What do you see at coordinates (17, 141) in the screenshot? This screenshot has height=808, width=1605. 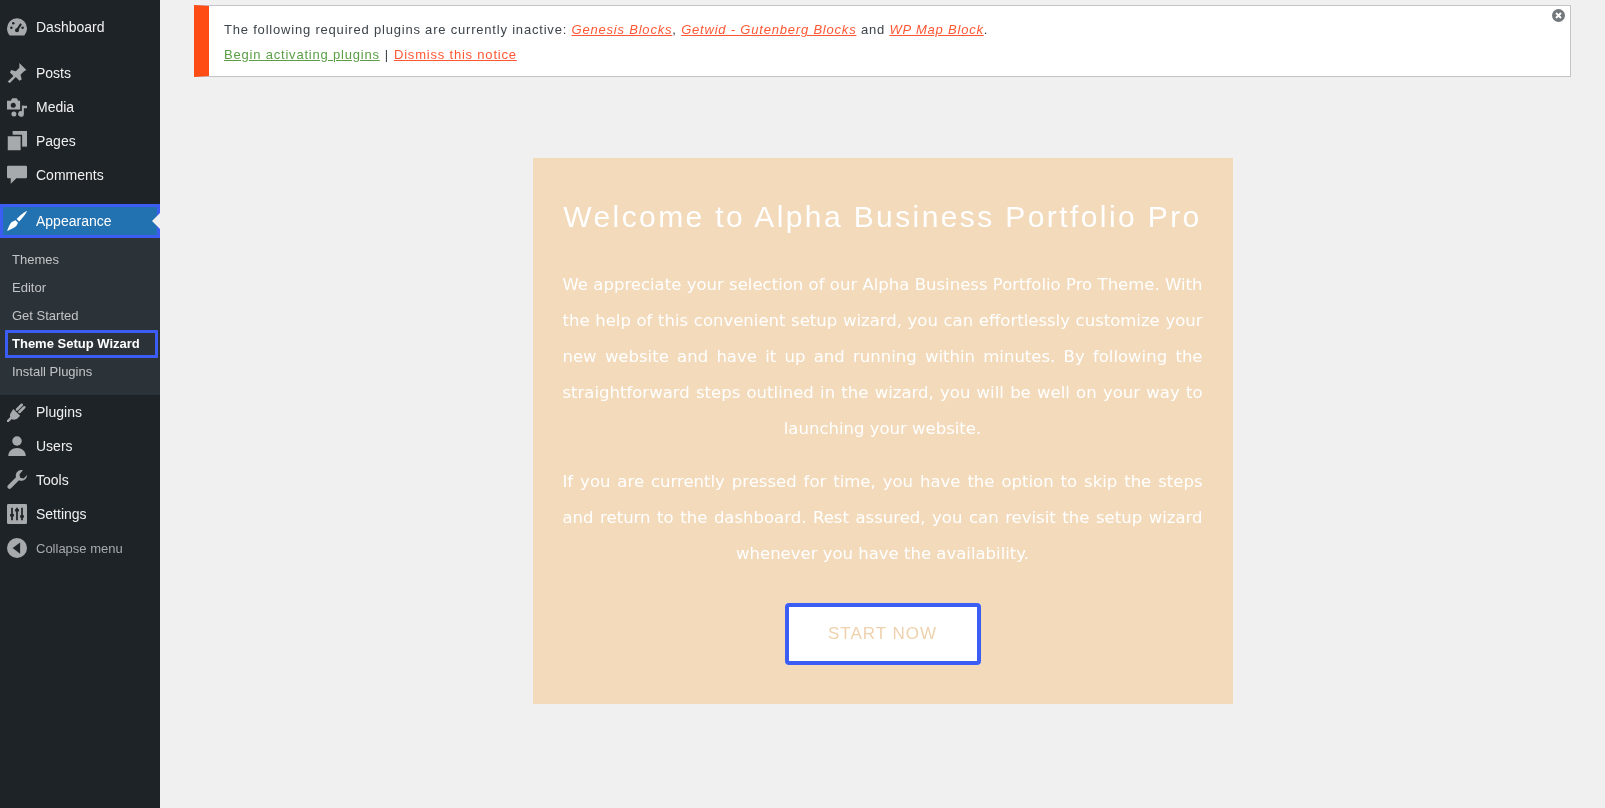 I see `pages-icon` at bounding box center [17, 141].